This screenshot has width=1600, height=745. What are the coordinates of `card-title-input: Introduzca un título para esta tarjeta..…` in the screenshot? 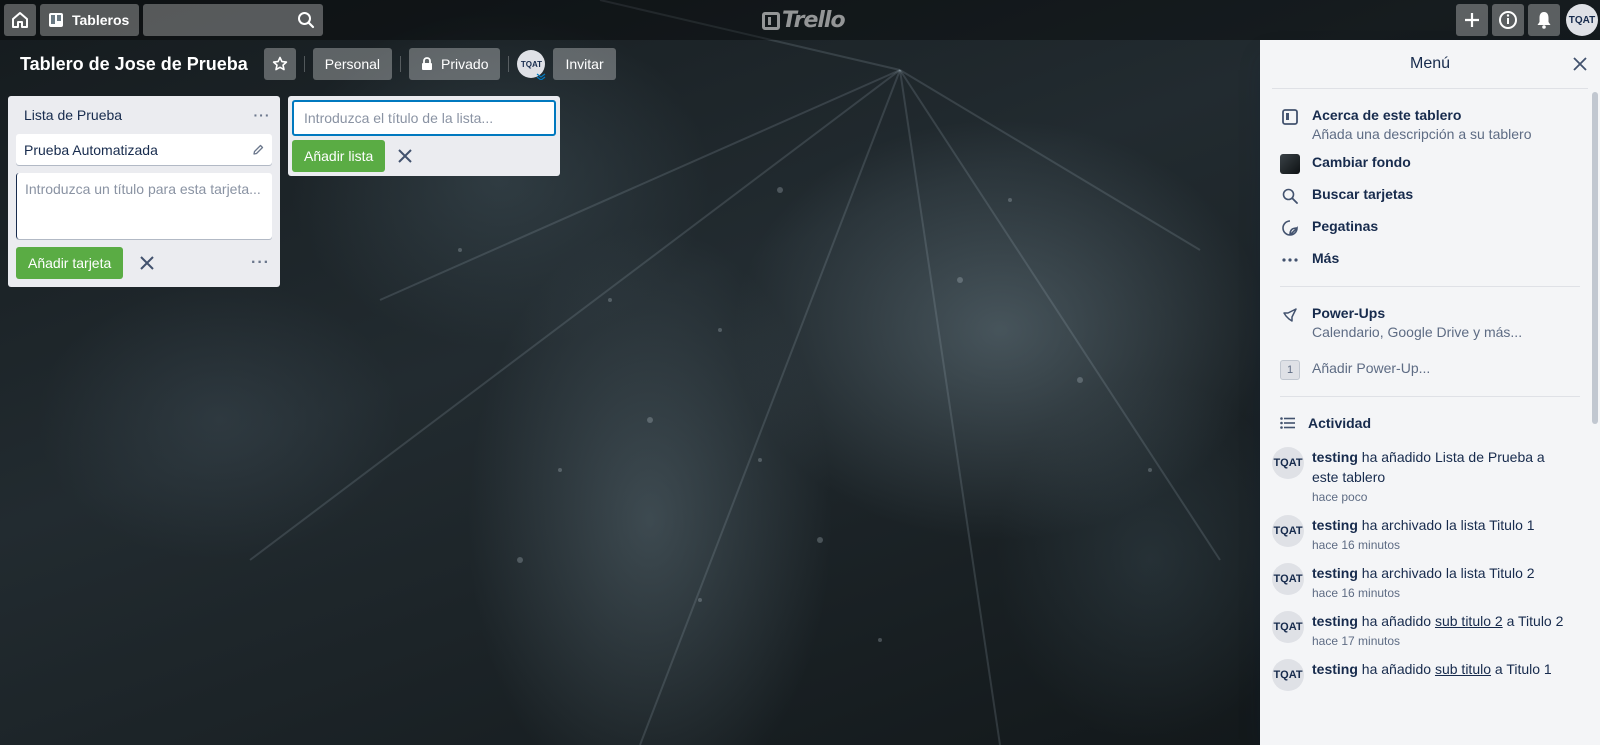 It's located at (144, 206).